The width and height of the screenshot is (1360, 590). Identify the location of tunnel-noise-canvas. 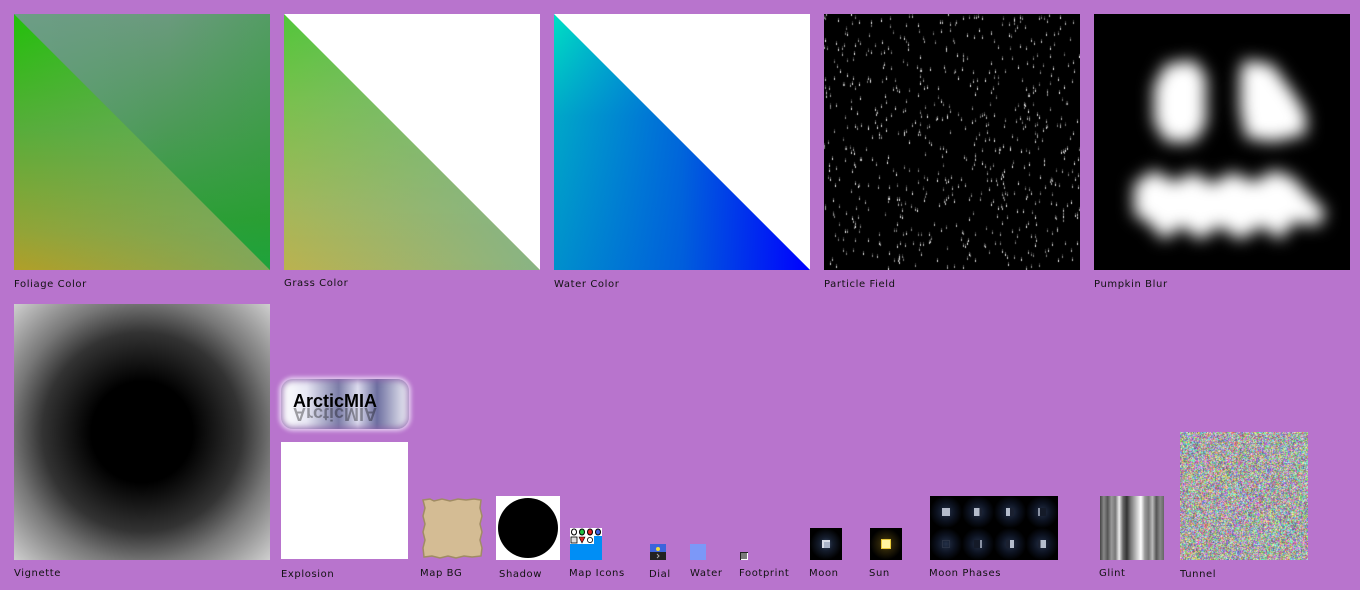
(1244, 496).